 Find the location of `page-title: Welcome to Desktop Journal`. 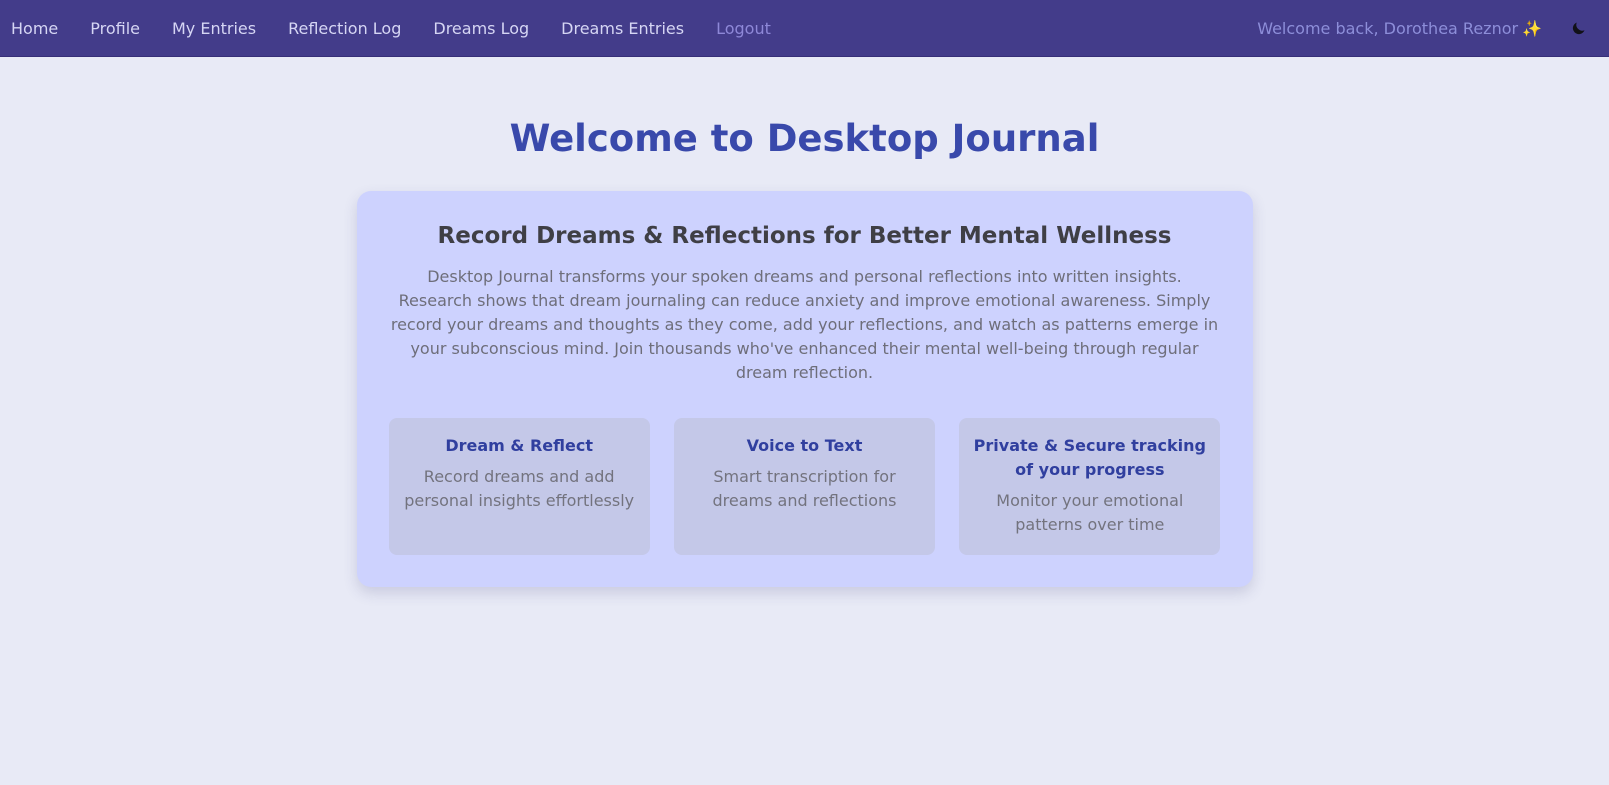

page-title: Welcome to Desktop Journal is located at coordinates (804, 138).